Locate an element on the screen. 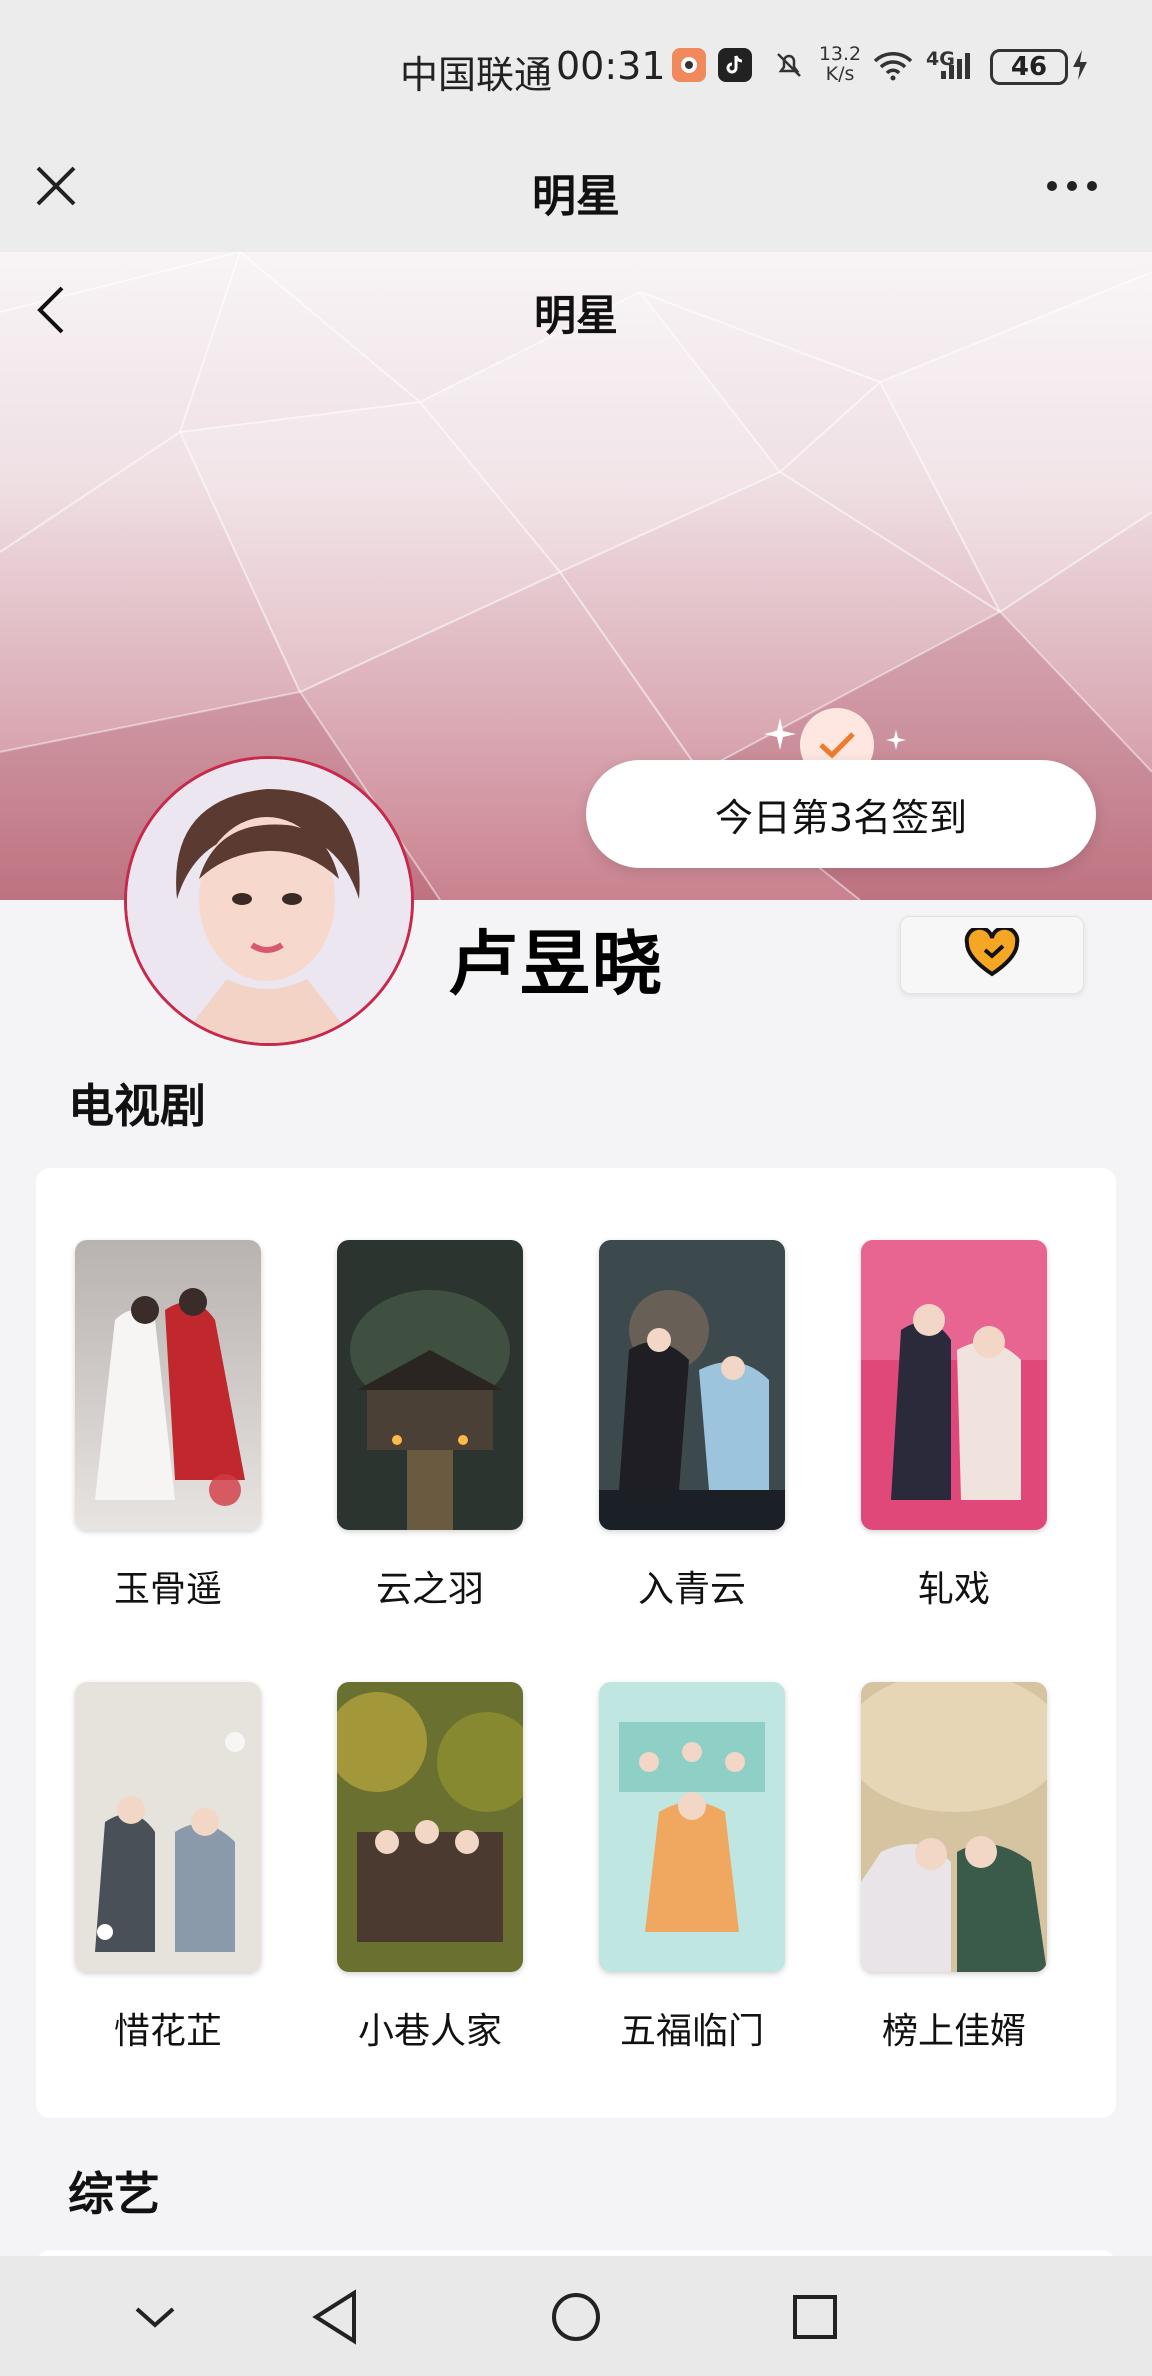  checkin-text: 今日第3名签到 is located at coordinates (841, 817).